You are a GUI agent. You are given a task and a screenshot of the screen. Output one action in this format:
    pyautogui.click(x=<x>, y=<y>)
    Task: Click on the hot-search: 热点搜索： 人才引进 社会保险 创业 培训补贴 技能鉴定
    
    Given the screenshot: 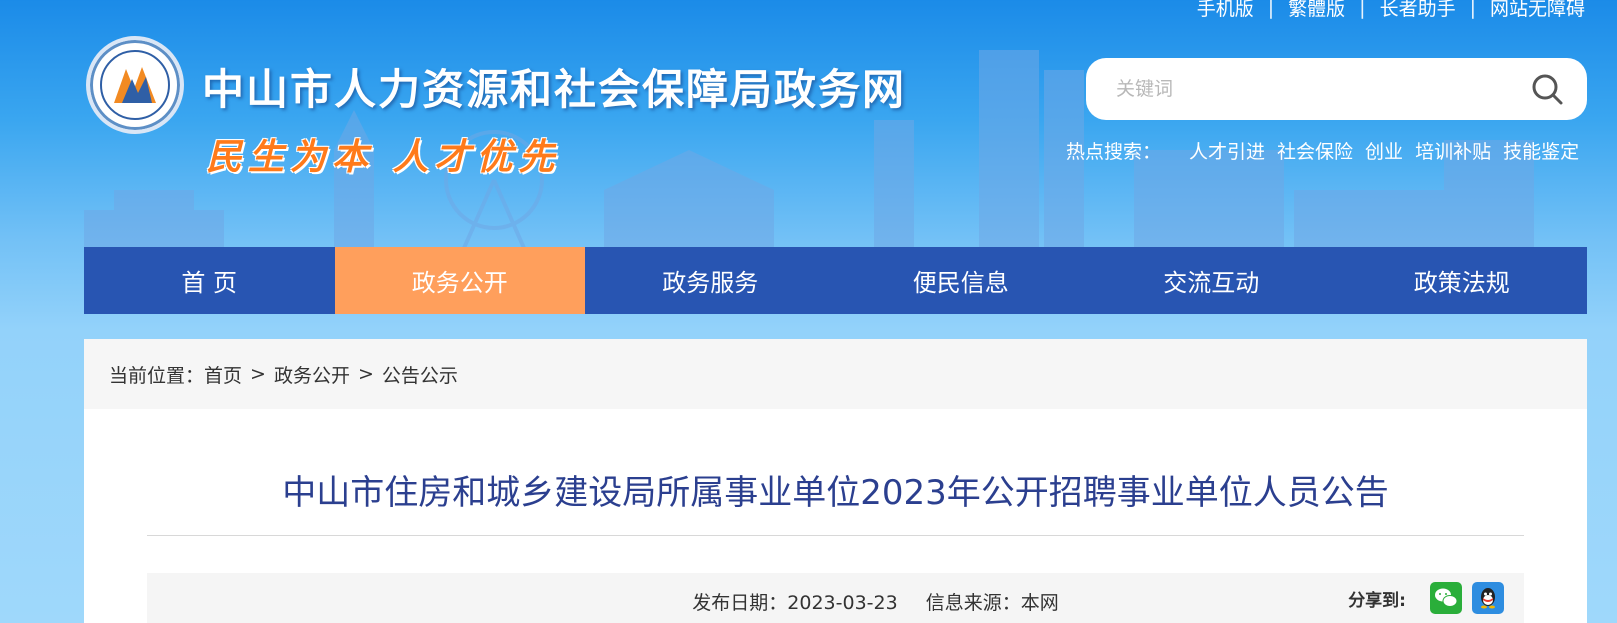 What is the action you would take?
    pyautogui.click(x=1322, y=150)
    